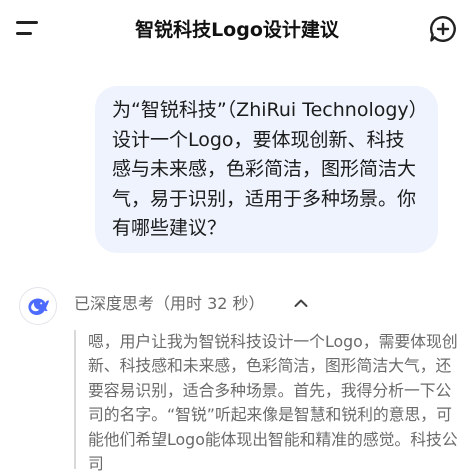 This screenshot has height=476, width=474. I want to click on page-title: 智锐科技Logo设计建议, so click(237, 30).